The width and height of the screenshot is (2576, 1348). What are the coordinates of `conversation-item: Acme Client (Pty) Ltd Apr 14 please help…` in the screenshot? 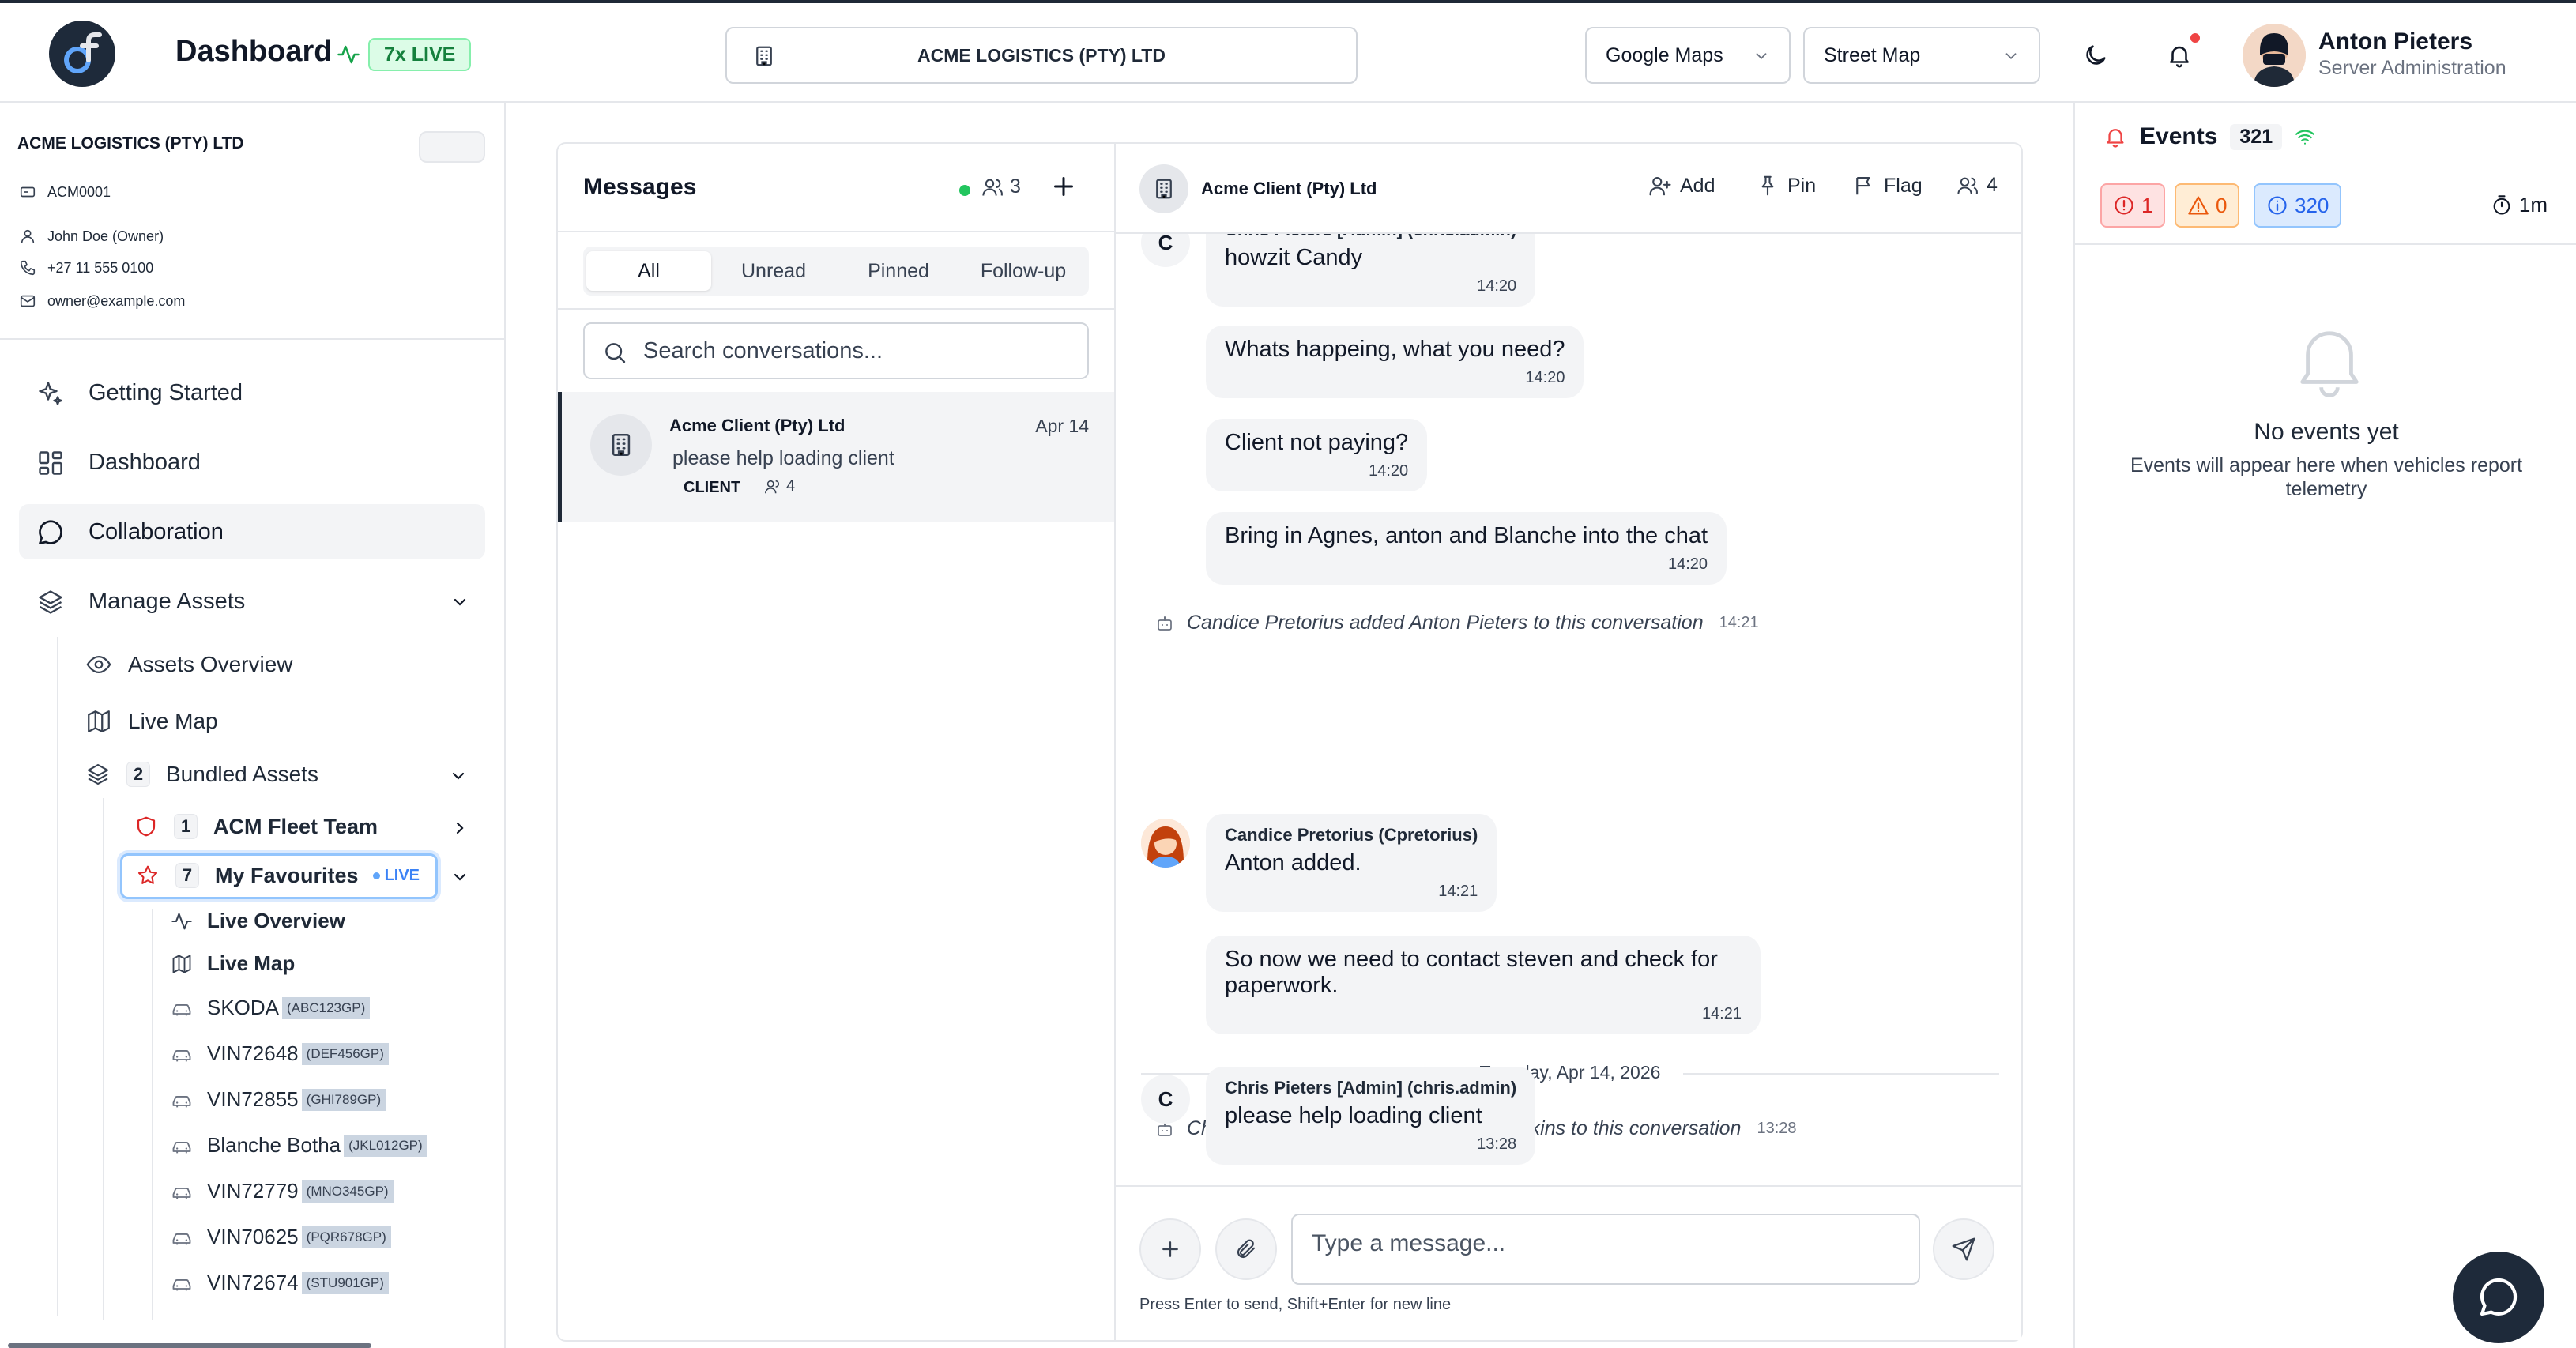 It's located at (836, 457).